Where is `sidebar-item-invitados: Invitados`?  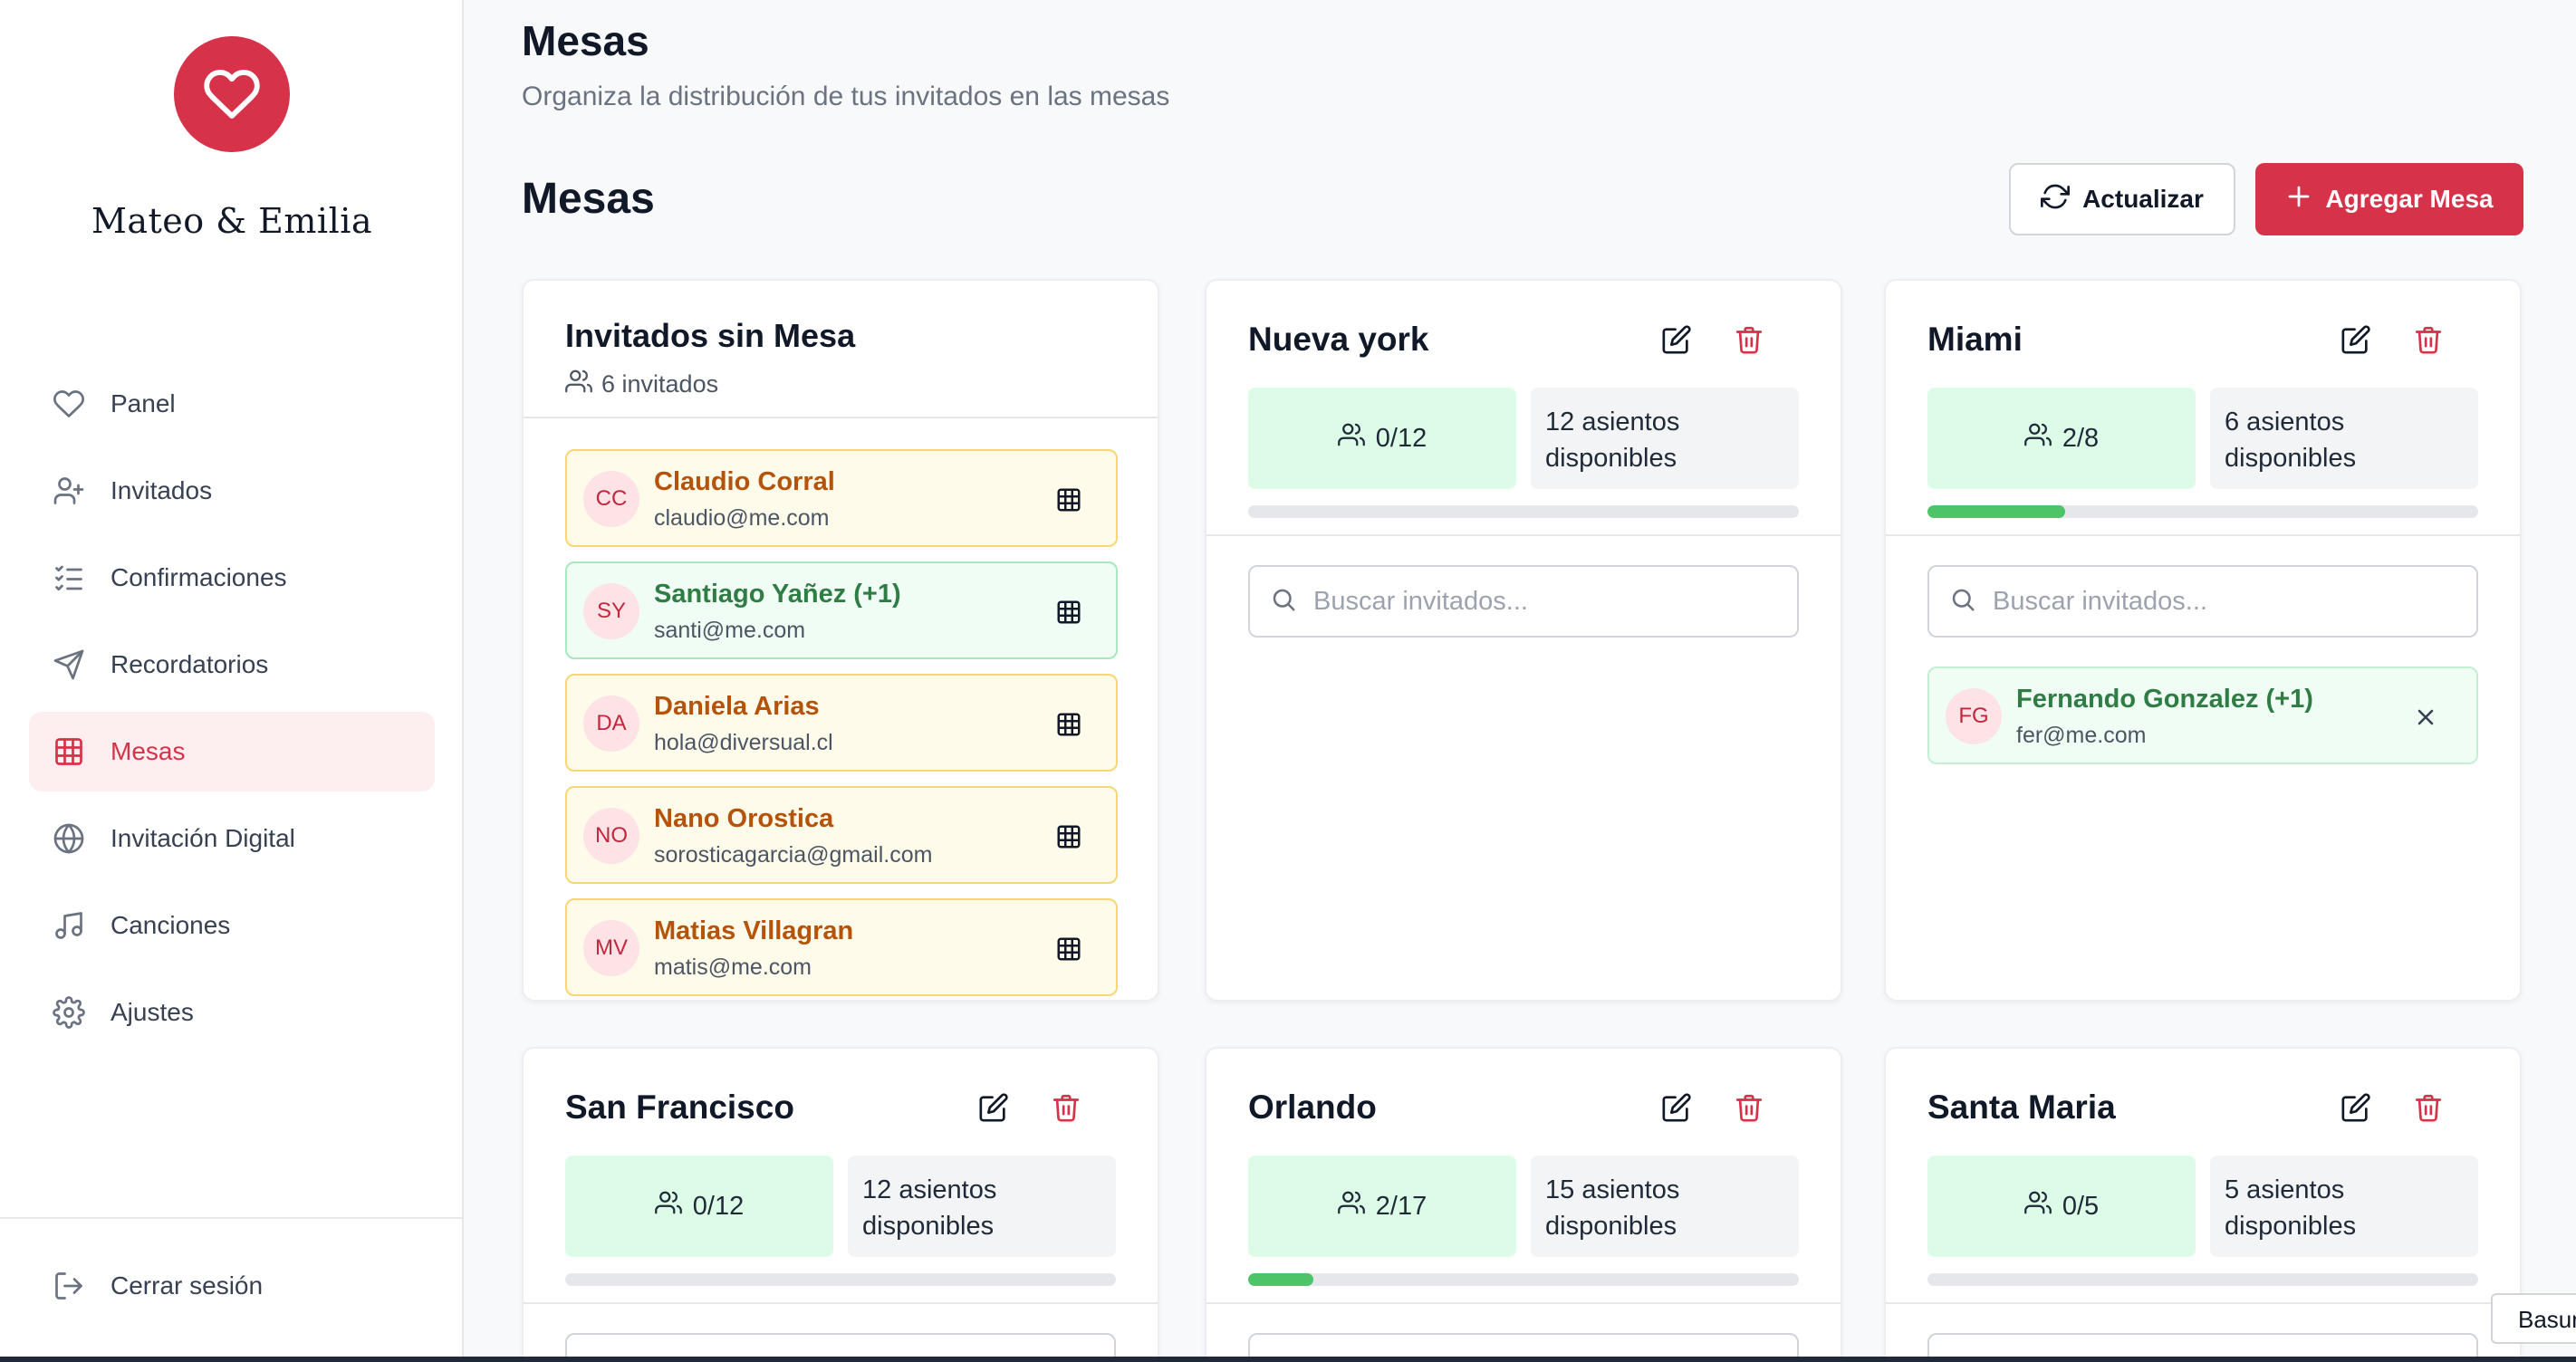 sidebar-item-invitados: Invitados is located at coordinates (232, 491).